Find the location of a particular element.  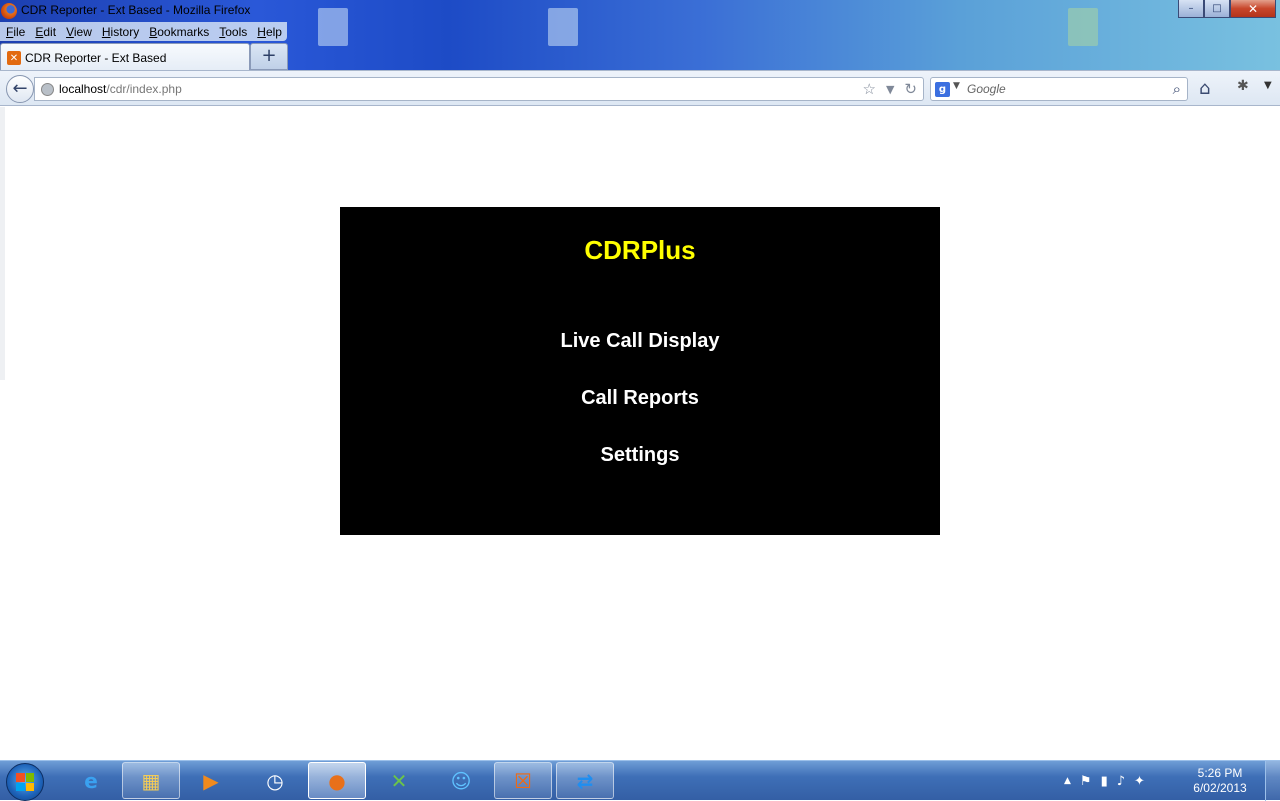

x-app-icon: ✕ is located at coordinates (399, 780).